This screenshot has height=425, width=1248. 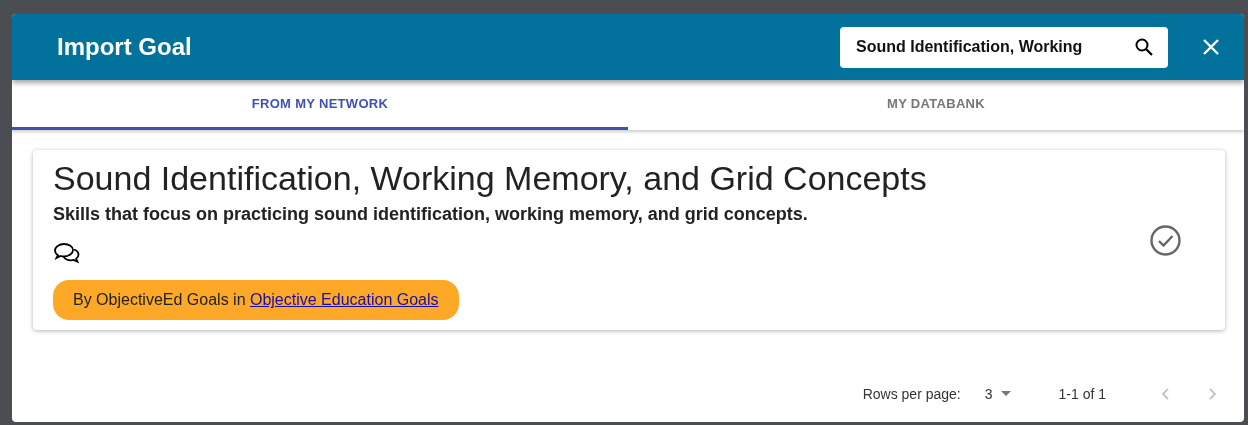 I want to click on tab: FROM MY NETWORK, so click(x=320, y=105).